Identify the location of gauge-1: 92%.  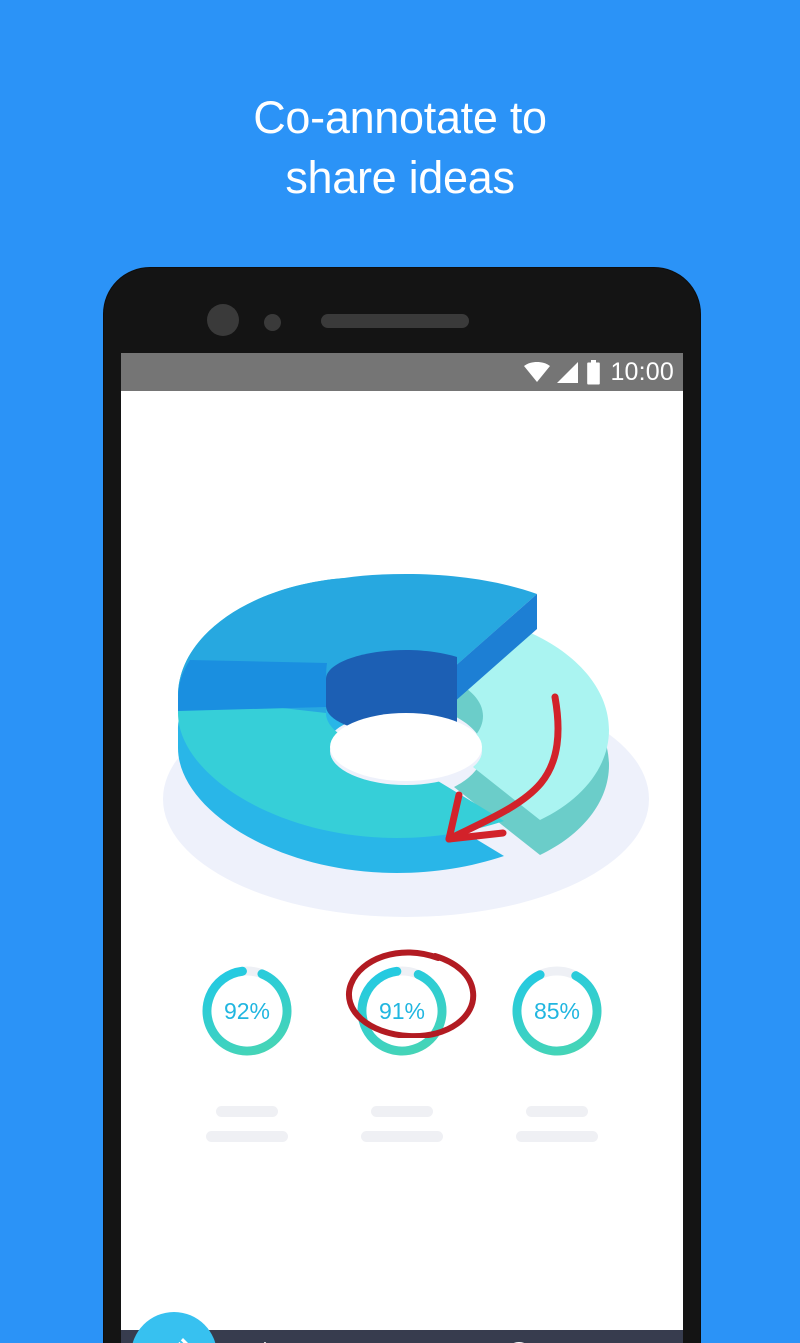
(247, 1011).